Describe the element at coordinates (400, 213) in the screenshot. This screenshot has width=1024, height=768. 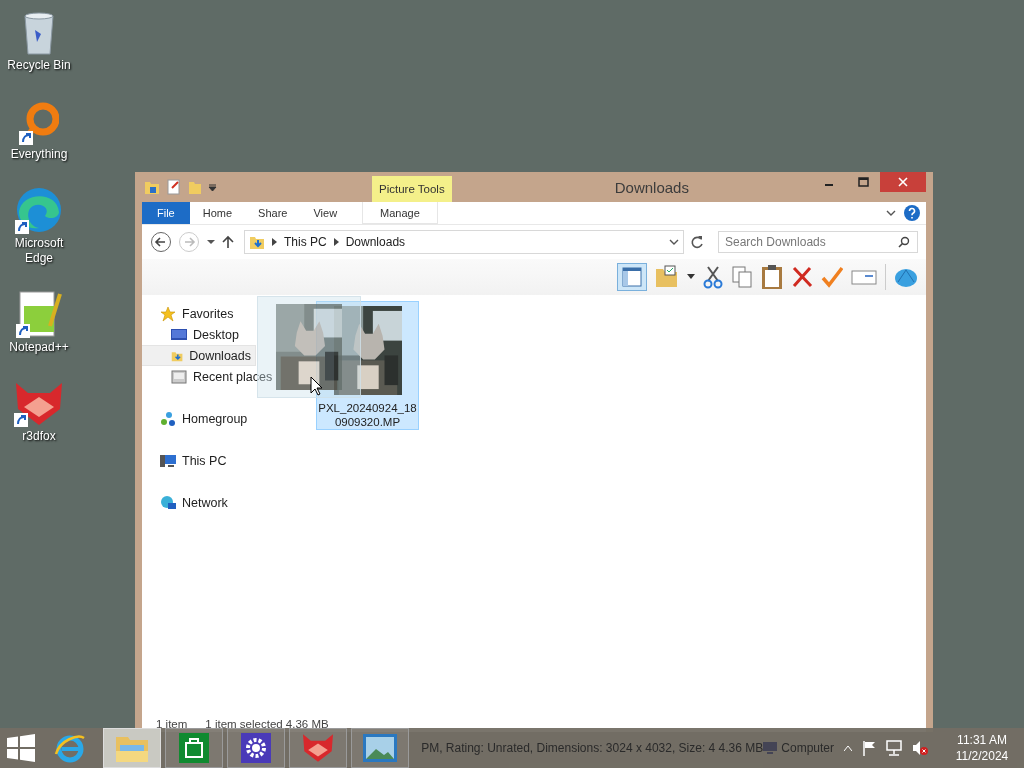
I see `ribbon-tab: Manage` at that location.